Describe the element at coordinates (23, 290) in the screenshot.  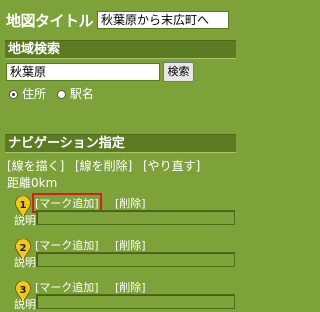
I see `marker-number: 3` at that location.